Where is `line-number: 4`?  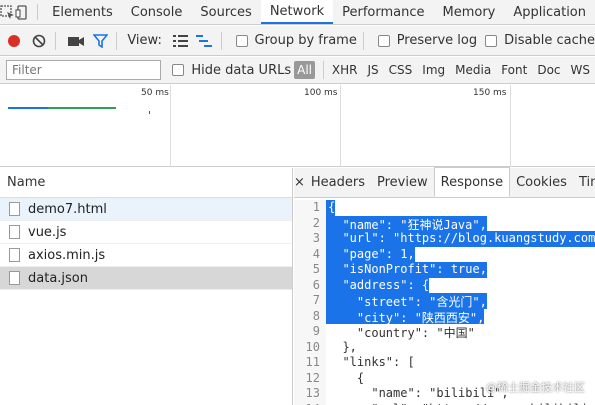 line-number: 4 is located at coordinates (310, 254).